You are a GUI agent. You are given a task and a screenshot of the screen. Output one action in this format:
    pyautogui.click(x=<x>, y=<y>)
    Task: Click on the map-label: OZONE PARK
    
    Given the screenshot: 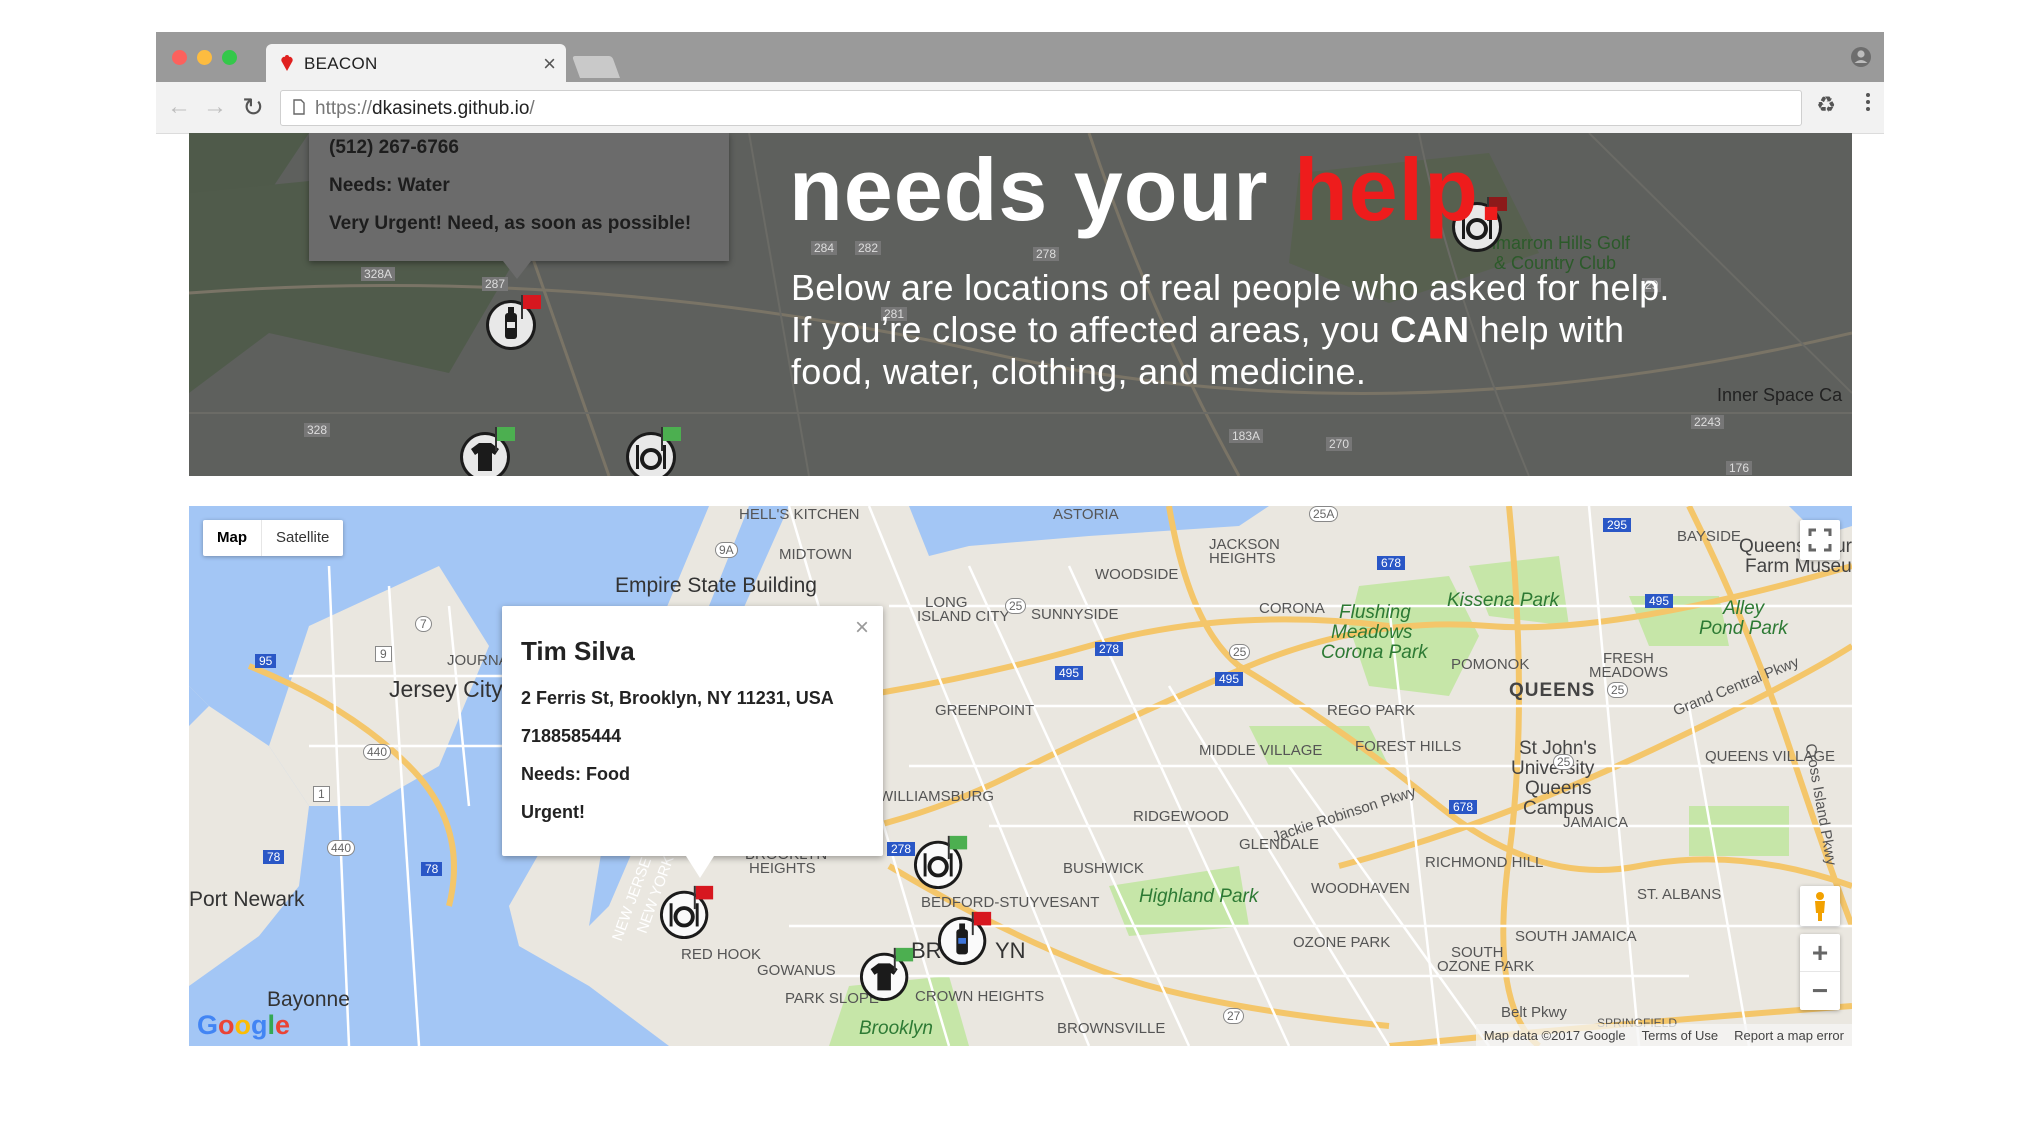 What is the action you would take?
    pyautogui.click(x=1486, y=966)
    